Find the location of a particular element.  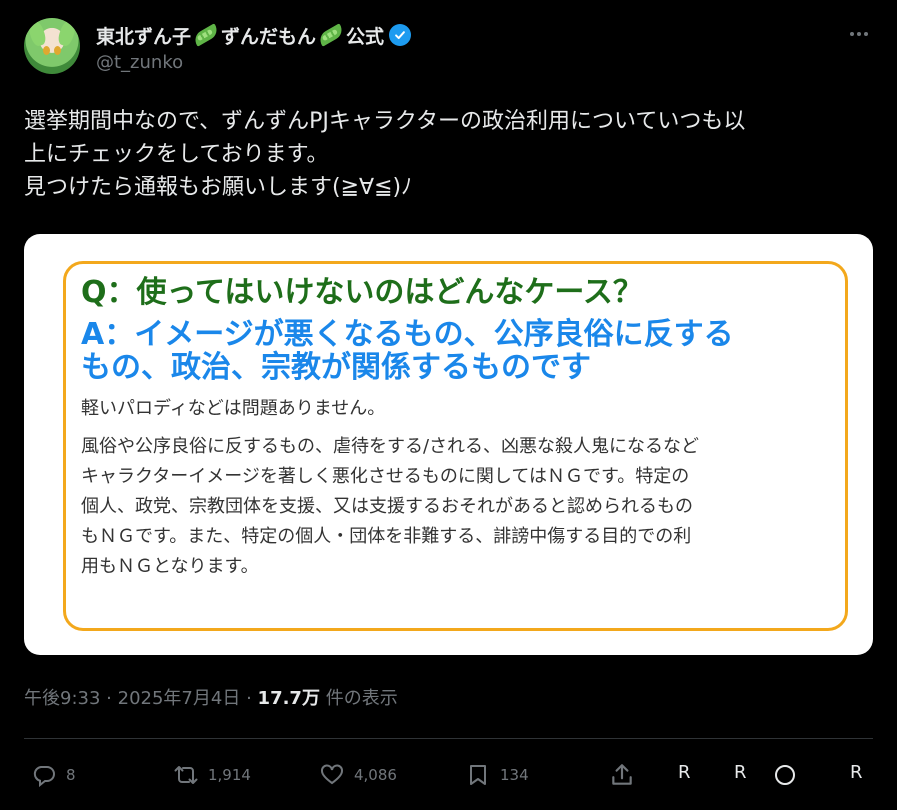

bookmark-count: 134 is located at coordinates (514, 775).